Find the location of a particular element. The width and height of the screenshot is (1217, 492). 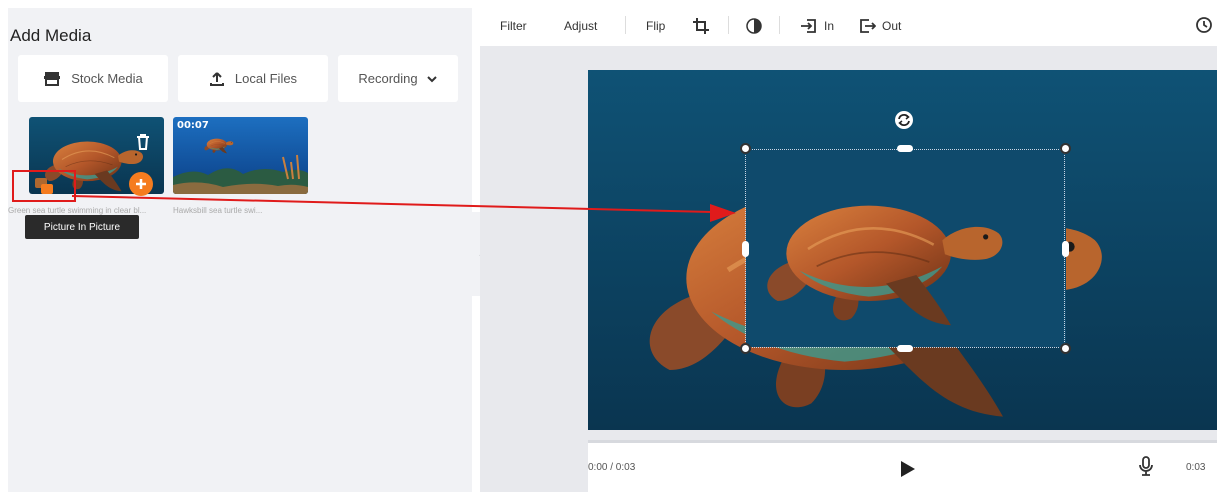

end-time: 0:03 is located at coordinates (1196, 467).